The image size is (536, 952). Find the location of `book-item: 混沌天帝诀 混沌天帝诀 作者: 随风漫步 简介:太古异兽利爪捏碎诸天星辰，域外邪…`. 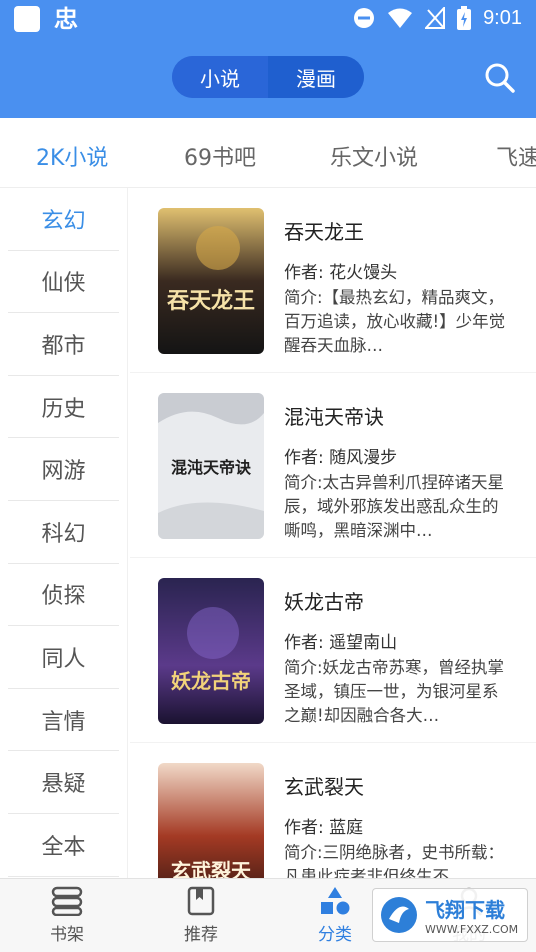

book-item: 混沌天帝诀 混沌天帝诀 作者: 随风漫步 简介:太古异兽利爪捏碎诸天星辰，域外邪… is located at coordinates (333, 465).